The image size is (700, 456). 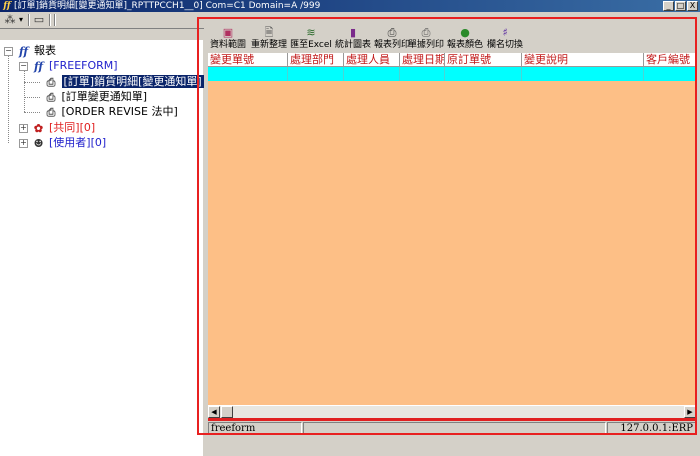 What do you see at coordinates (464, 45) in the screenshot?
I see `button-label: 報表顏色` at bounding box center [464, 45].